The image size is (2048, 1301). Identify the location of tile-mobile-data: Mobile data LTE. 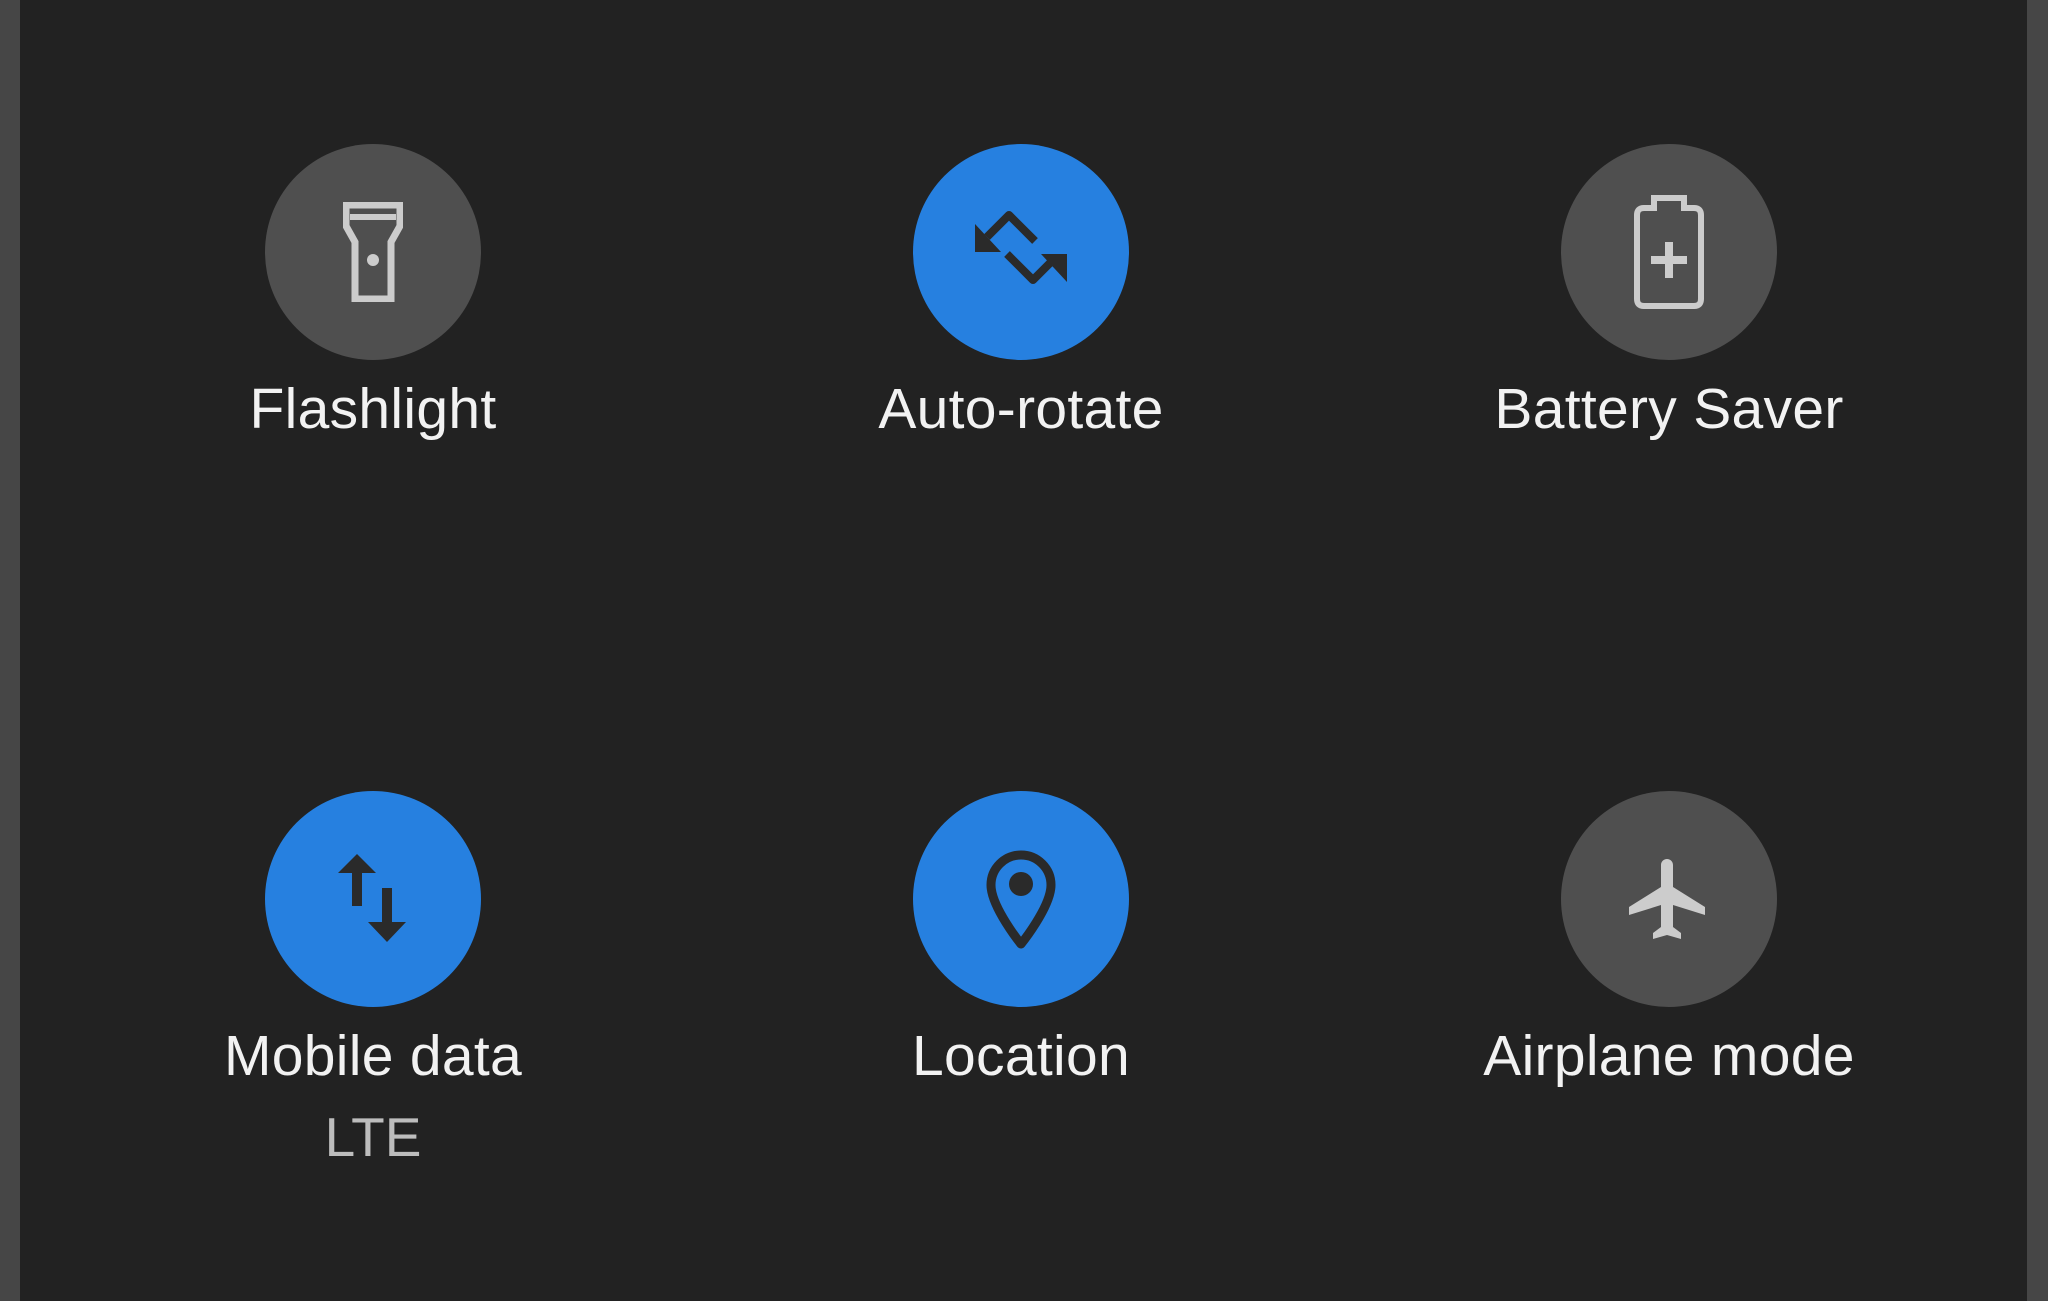
(373, 1001).